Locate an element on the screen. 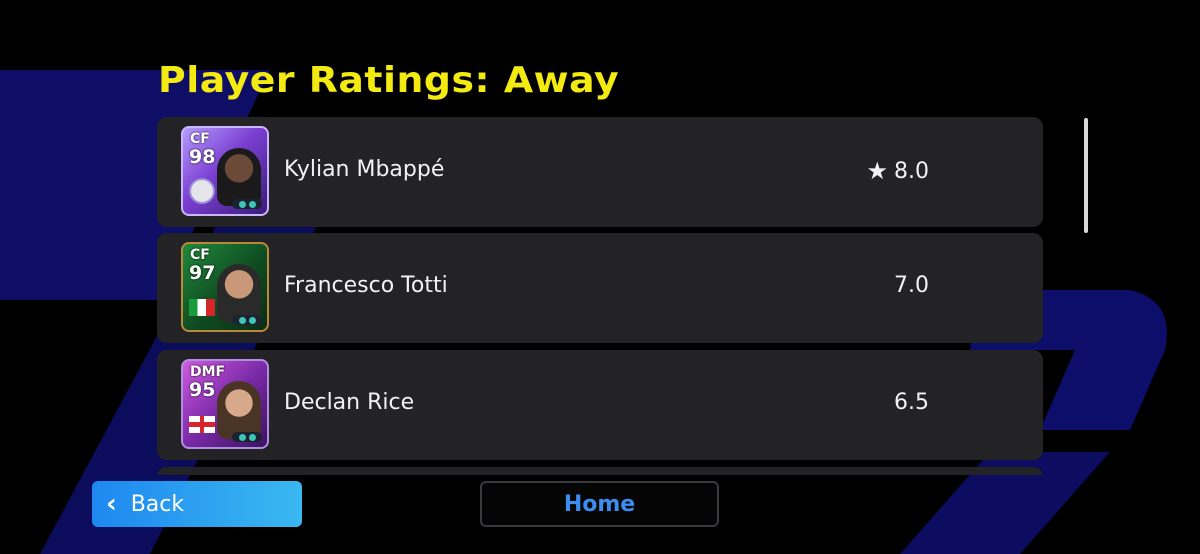  club-crest-icon is located at coordinates (202, 191).